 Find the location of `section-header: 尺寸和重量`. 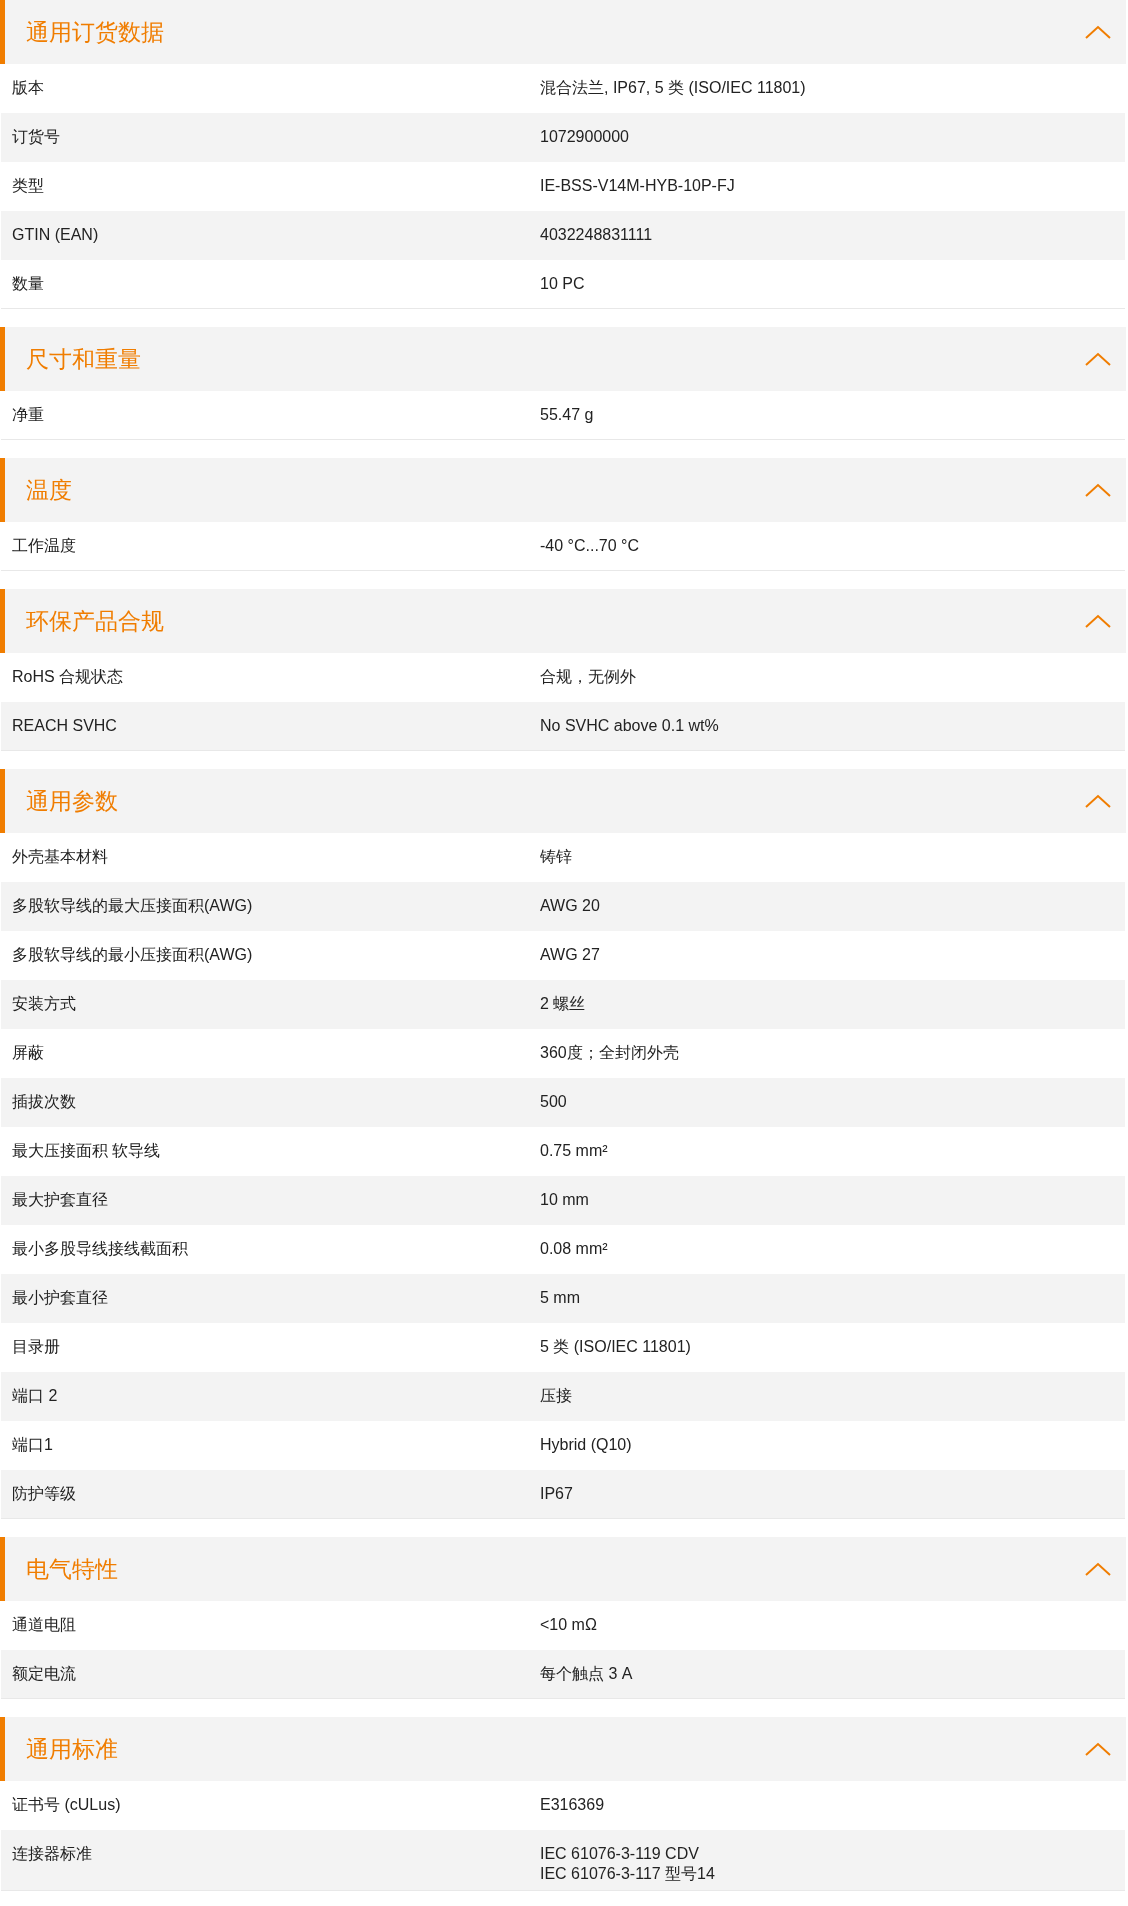

section-header: 尺寸和重量 is located at coordinates (563, 359).